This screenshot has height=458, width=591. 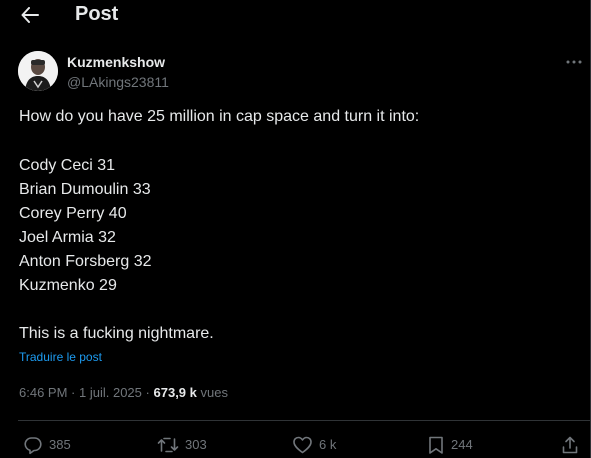 What do you see at coordinates (67, 237) in the screenshot?
I see `post-text-line: Joel Armia 32` at bounding box center [67, 237].